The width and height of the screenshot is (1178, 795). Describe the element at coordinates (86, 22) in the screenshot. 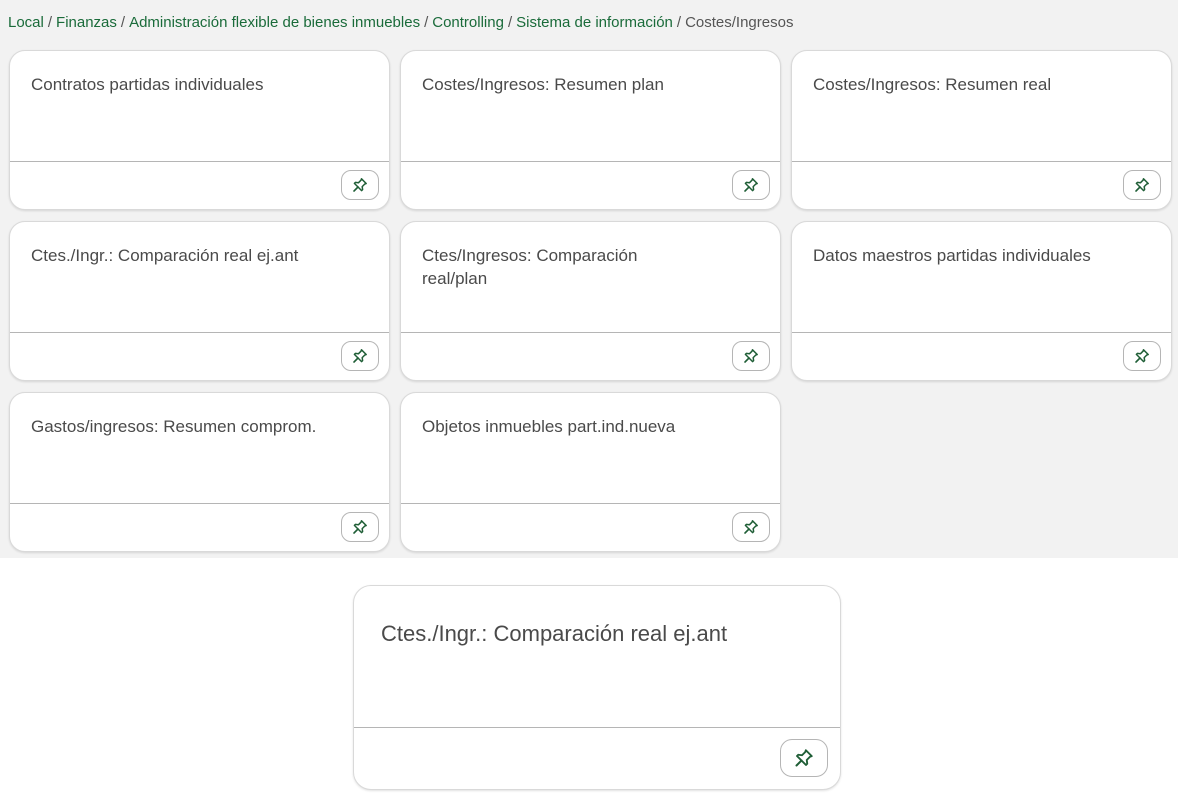

I see `breadcrumb-item-finanzas: Finanzas` at that location.